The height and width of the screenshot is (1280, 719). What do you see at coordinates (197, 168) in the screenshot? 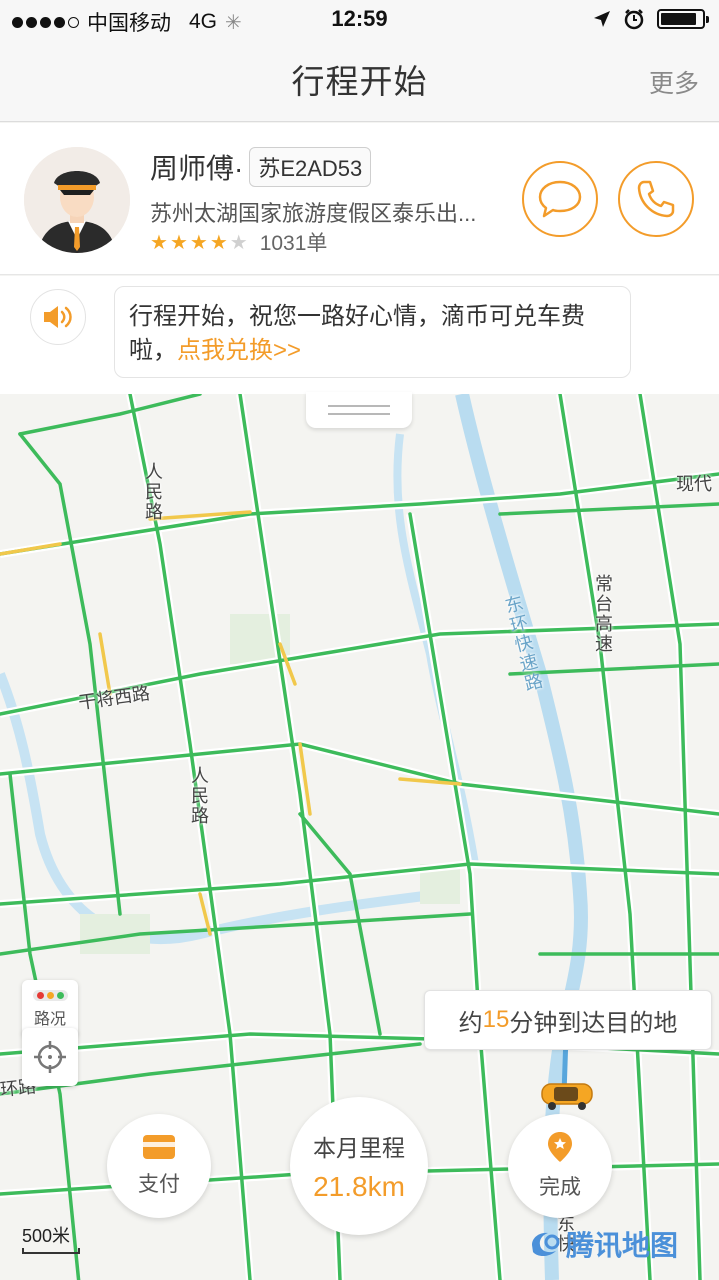
I see `driver-name: 周师傅·` at bounding box center [197, 168].